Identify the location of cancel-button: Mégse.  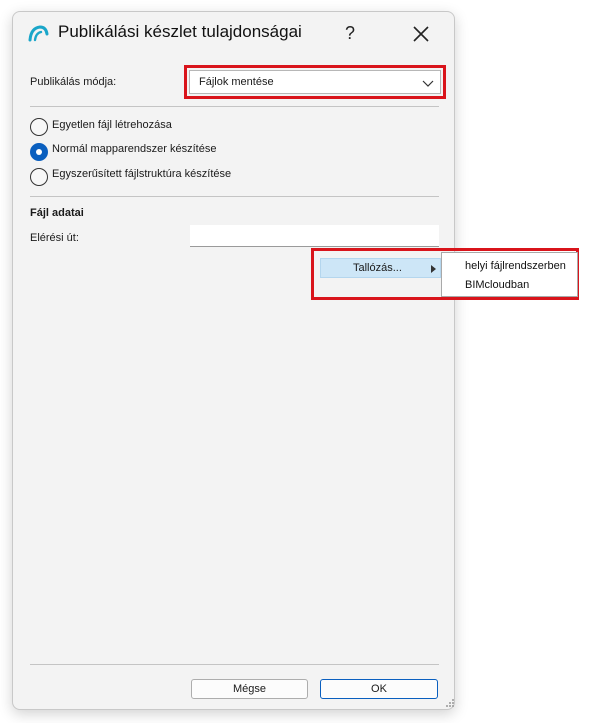
(249, 689).